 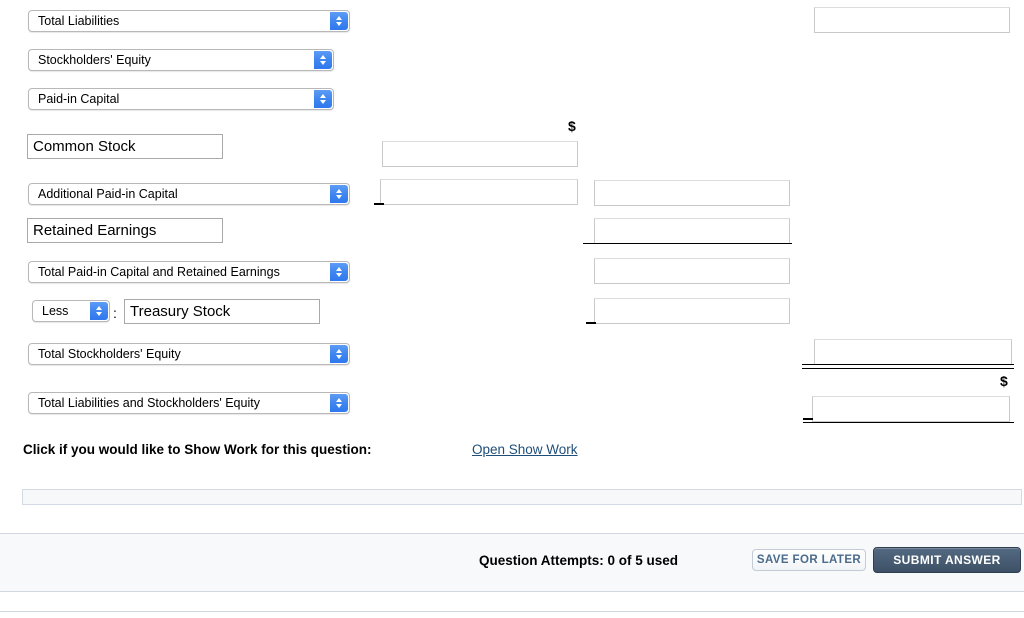 What do you see at coordinates (222, 311) in the screenshot?
I see `input-treasury-stock: Treasury Stock` at bounding box center [222, 311].